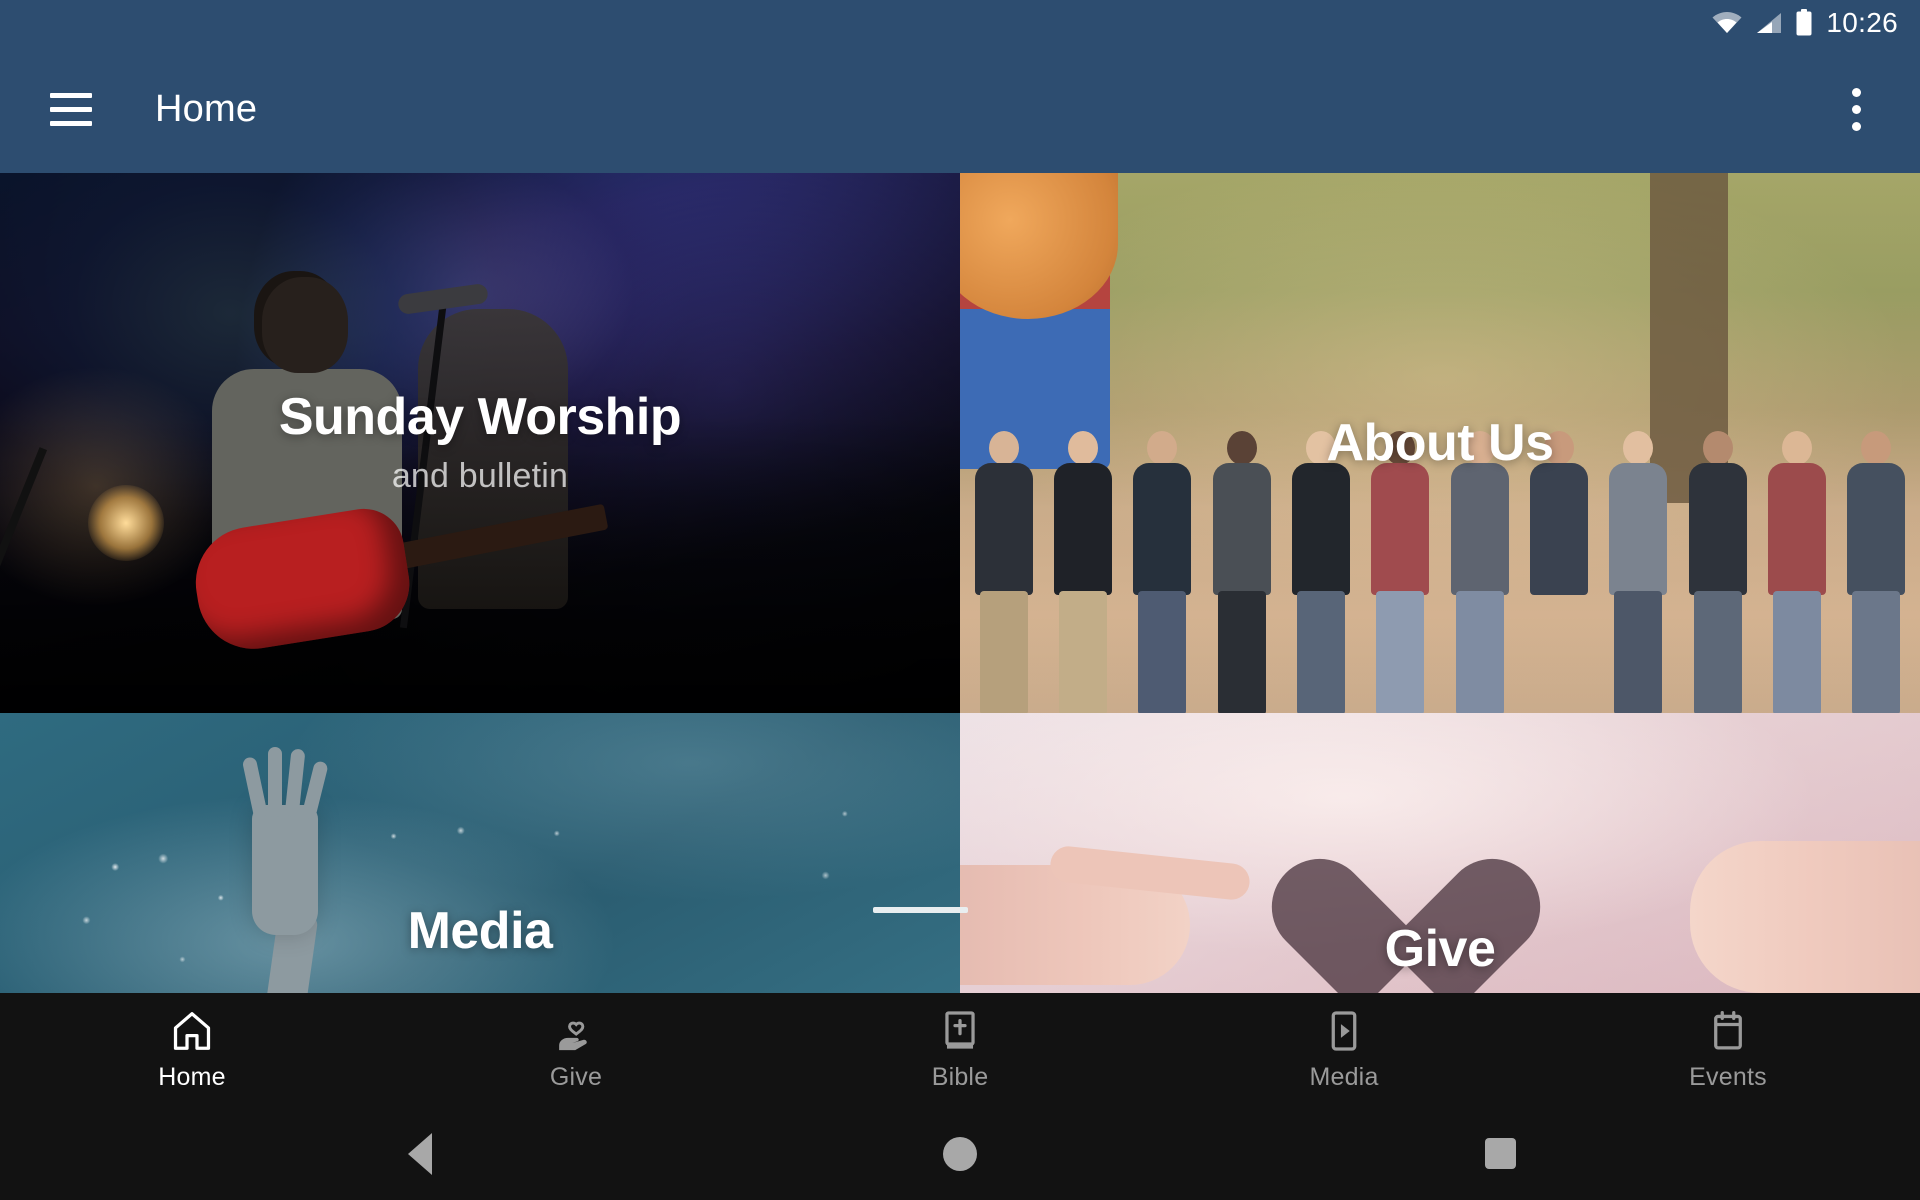  I want to click on status-icon-group, so click(1762, 22).